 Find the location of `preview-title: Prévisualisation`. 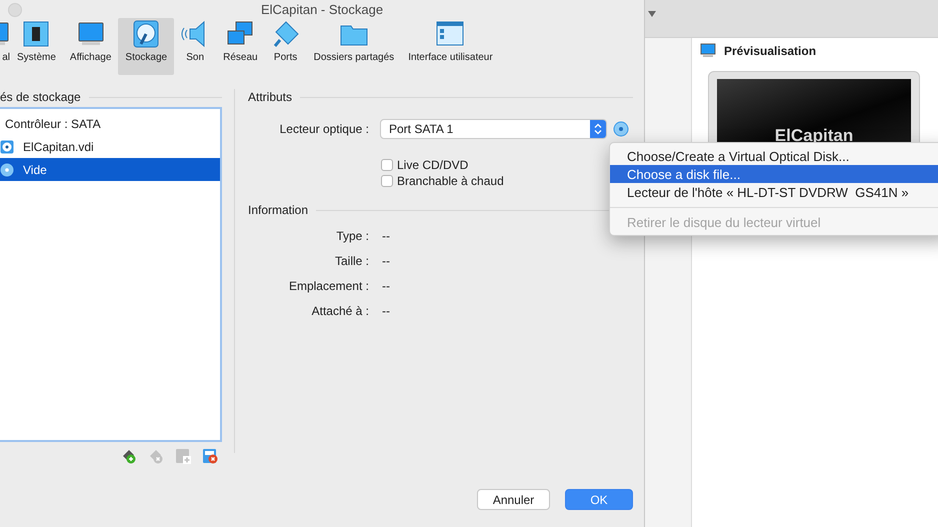

preview-title: Prévisualisation is located at coordinates (770, 51).